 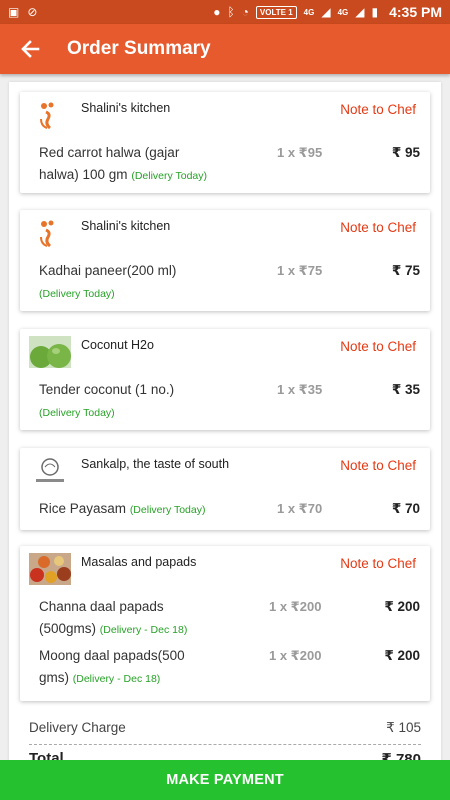 What do you see at coordinates (300, 270) in the screenshot?
I see `item-quantity: 1 x ₹75` at bounding box center [300, 270].